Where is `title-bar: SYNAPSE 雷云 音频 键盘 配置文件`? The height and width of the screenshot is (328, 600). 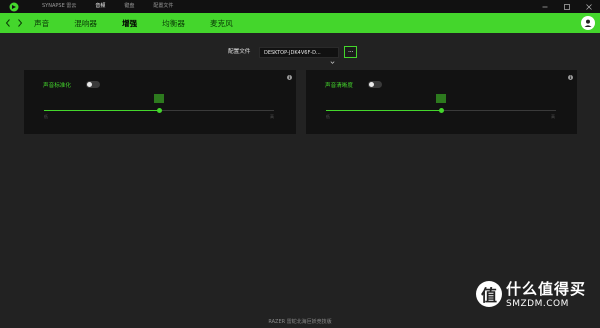
title-bar: SYNAPSE 雷云 音频 键盘 配置文件 is located at coordinates (300, 6).